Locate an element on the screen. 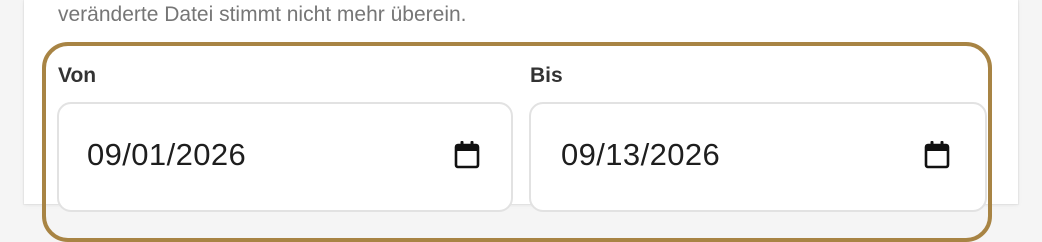  to-label: Bis is located at coordinates (546, 75).